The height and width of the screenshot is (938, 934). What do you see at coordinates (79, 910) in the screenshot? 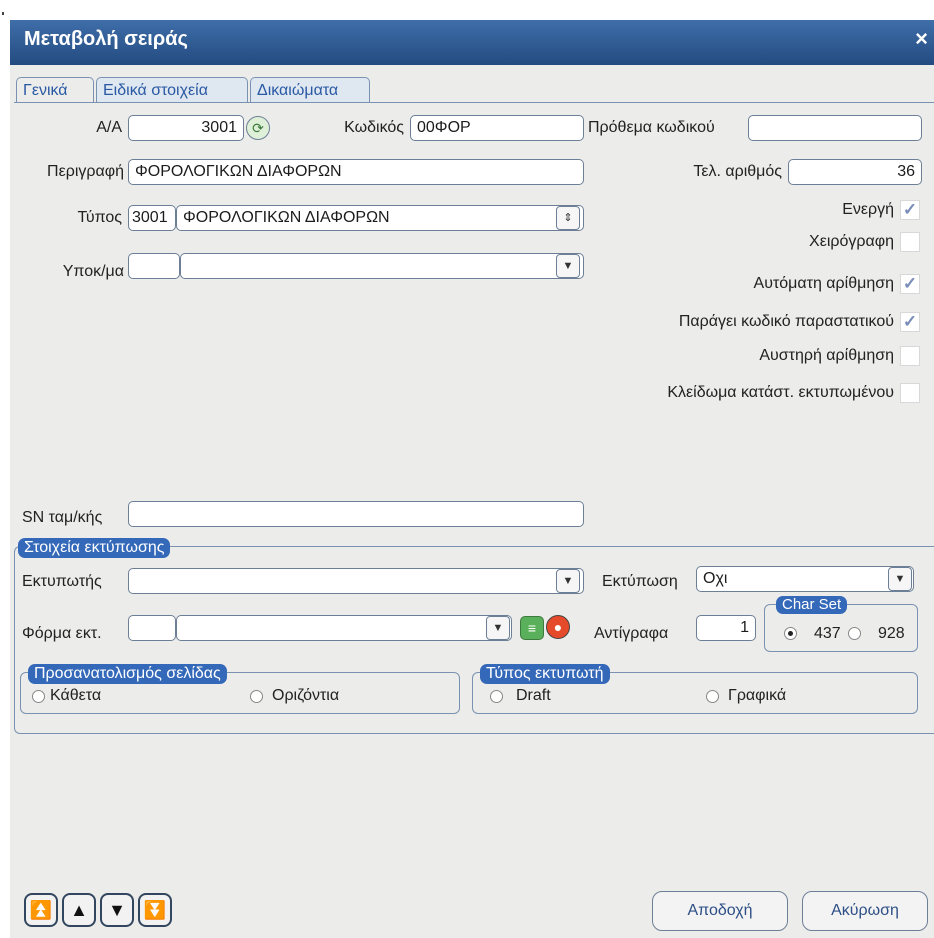
I see `prev-record-button: ▲` at bounding box center [79, 910].